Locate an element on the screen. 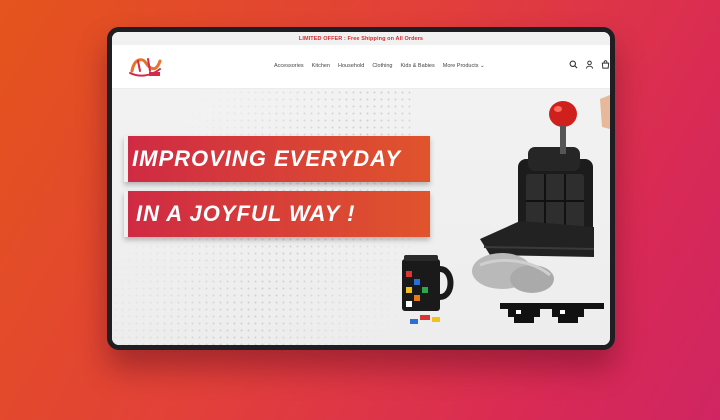  lego-mug-icon is located at coordinates (428, 289).